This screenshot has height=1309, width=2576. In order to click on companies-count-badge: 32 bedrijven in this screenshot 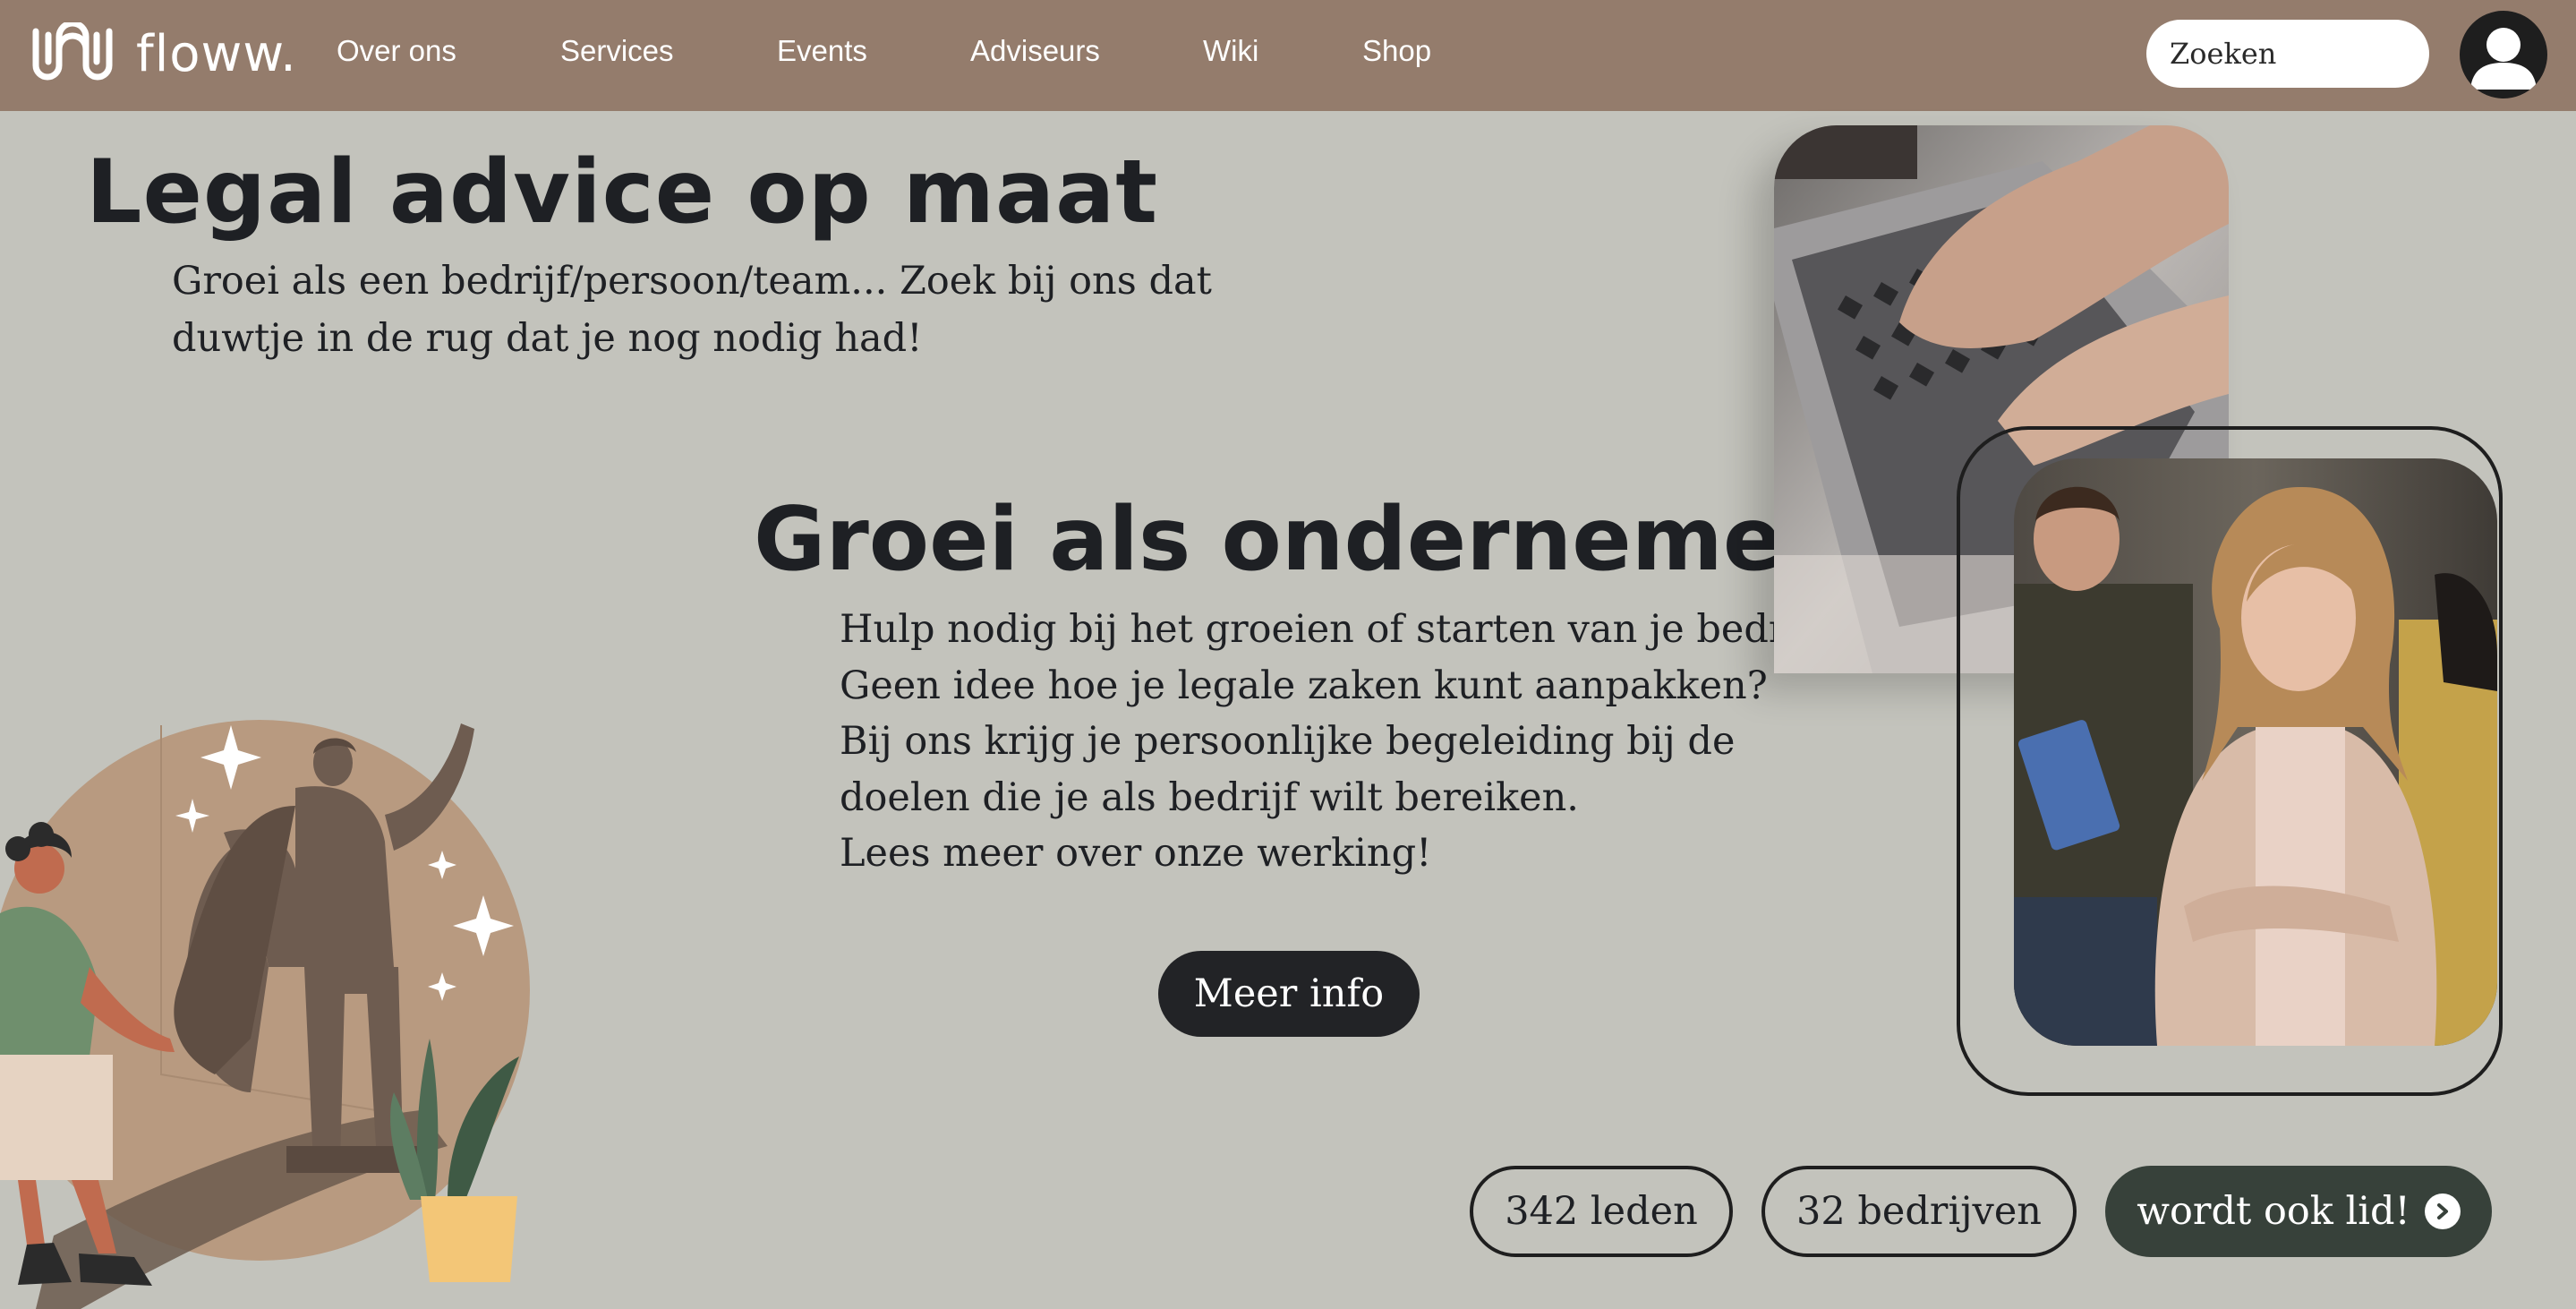, I will do `click(1919, 1211)`.